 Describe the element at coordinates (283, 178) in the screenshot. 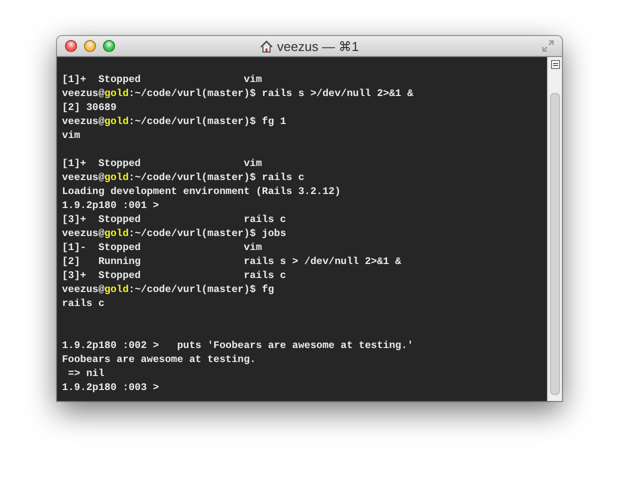

I see `command-text: rails c` at that location.